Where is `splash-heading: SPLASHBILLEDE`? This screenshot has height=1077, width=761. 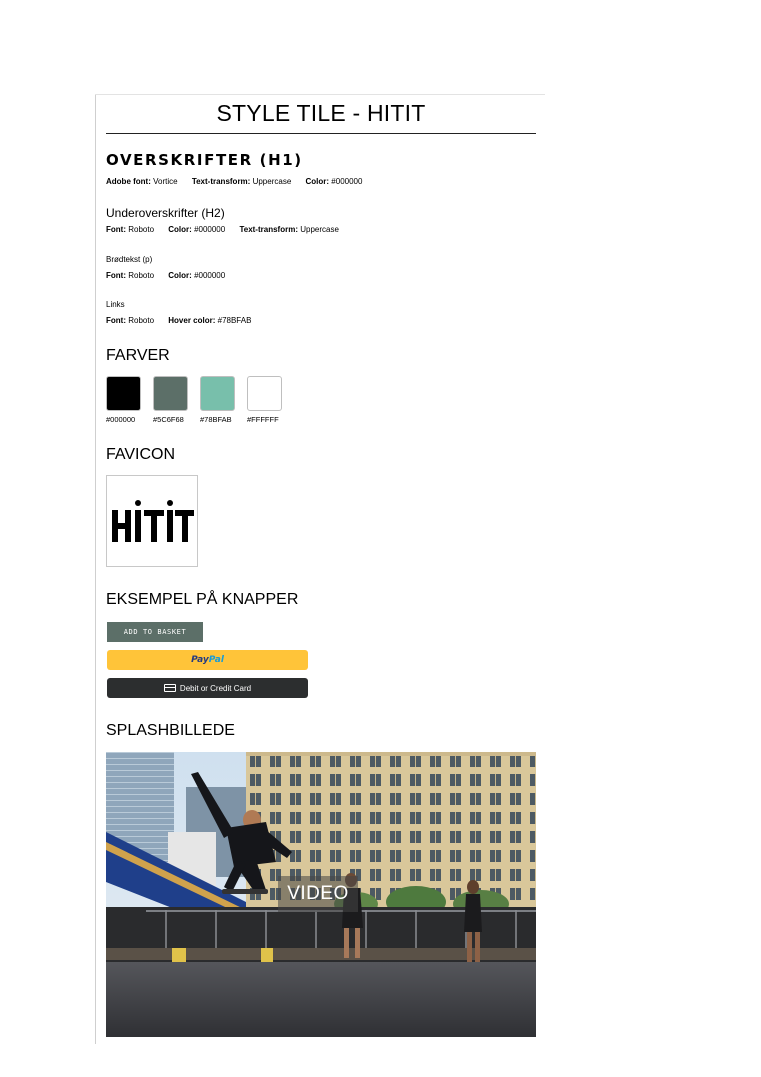 splash-heading: SPLASHBILLEDE is located at coordinates (170, 730).